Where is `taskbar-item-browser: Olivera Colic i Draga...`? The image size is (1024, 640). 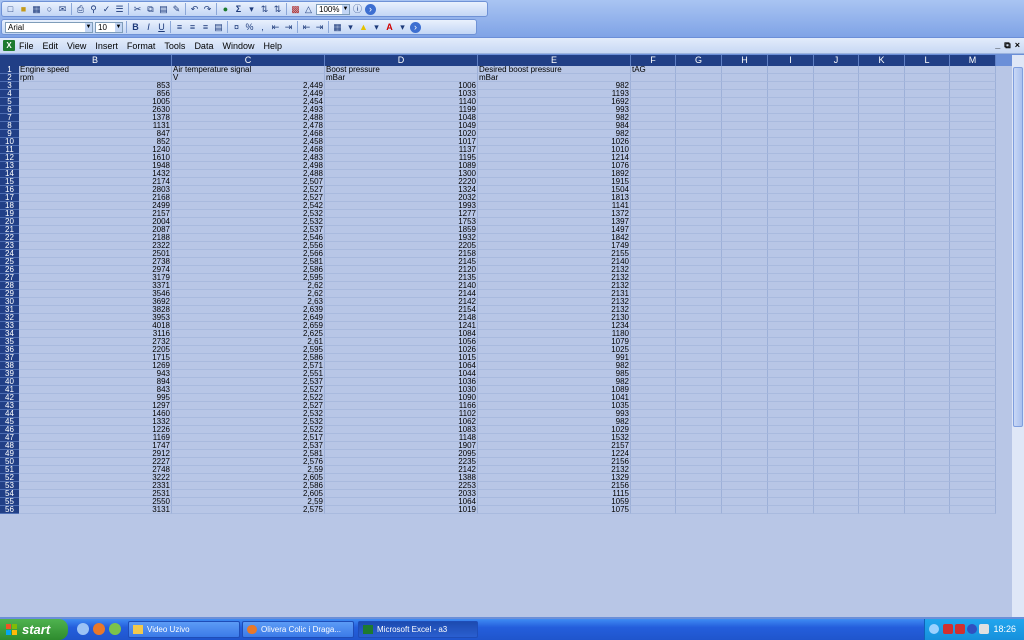
taskbar-item-browser: Olivera Colic i Draga... is located at coordinates (298, 629).